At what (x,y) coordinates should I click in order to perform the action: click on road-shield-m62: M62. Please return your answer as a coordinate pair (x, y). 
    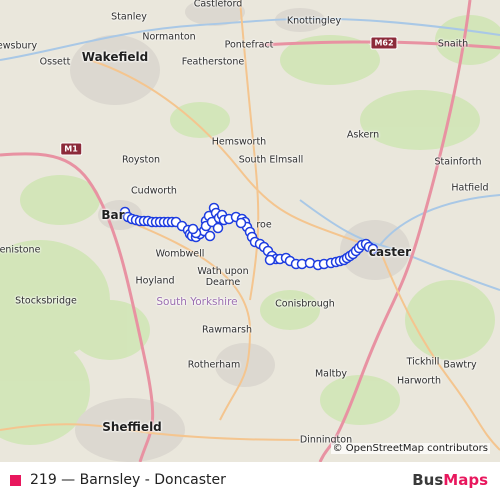
    Looking at the image, I should click on (384, 43).